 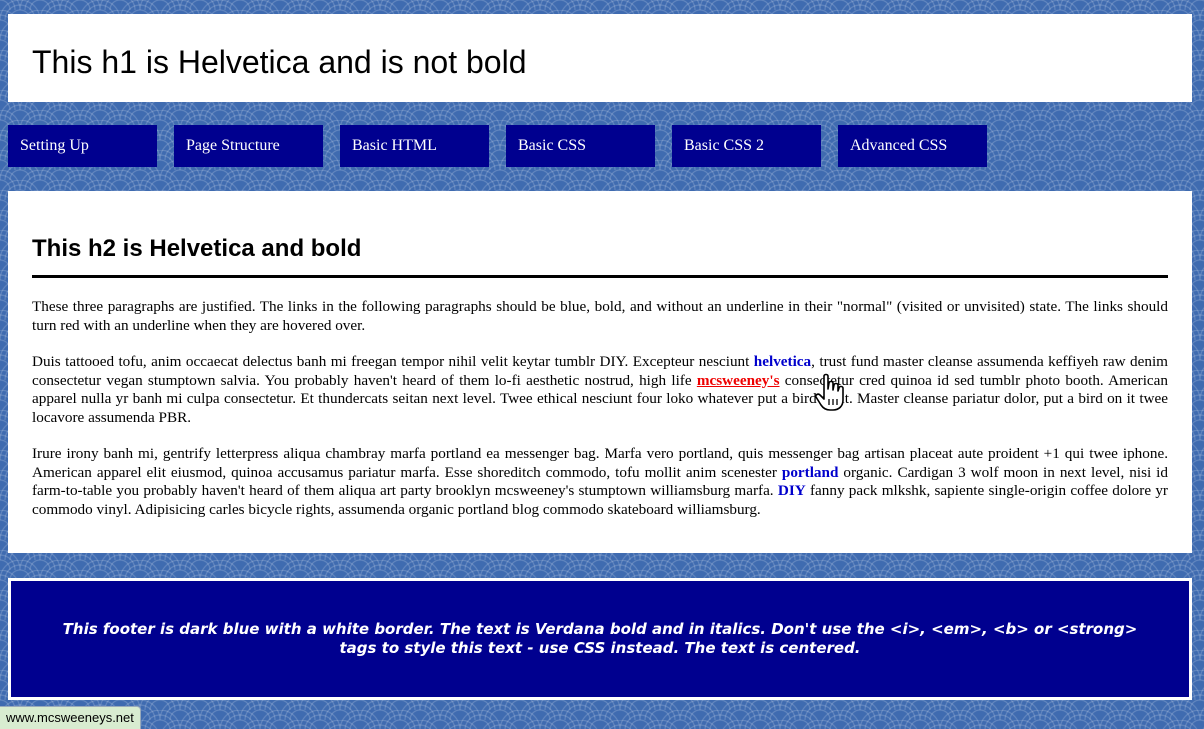 What do you see at coordinates (600, 58) in the screenshot?
I see `page-header: This h1 is Helvetica and is not bold` at bounding box center [600, 58].